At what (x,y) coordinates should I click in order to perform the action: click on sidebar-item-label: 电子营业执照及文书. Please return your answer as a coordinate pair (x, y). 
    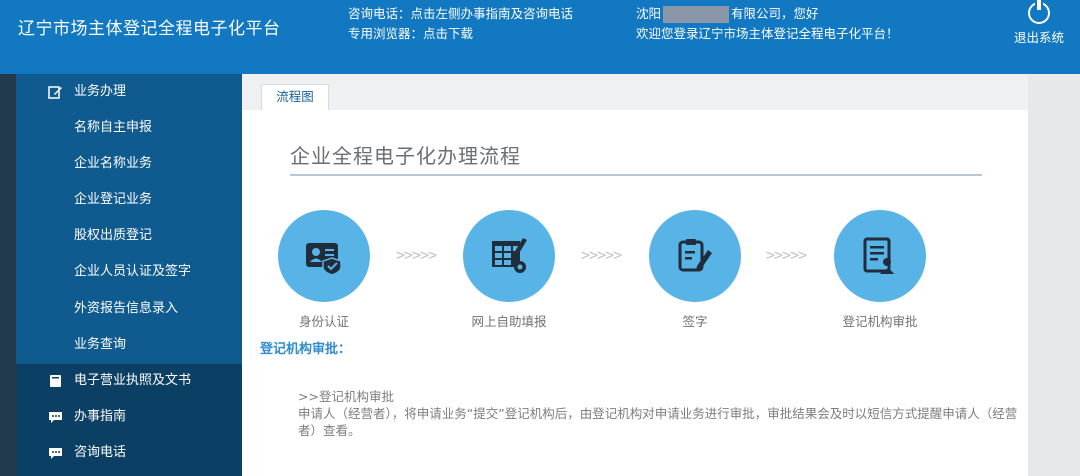
    Looking at the image, I should click on (133, 380).